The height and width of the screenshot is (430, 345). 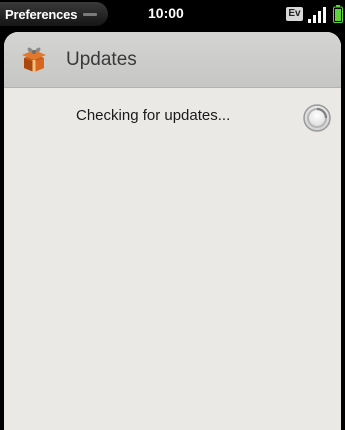 What do you see at coordinates (41, 14) in the screenshot?
I see `app-menu-label: Preferences` at bounding box center [41, 14].